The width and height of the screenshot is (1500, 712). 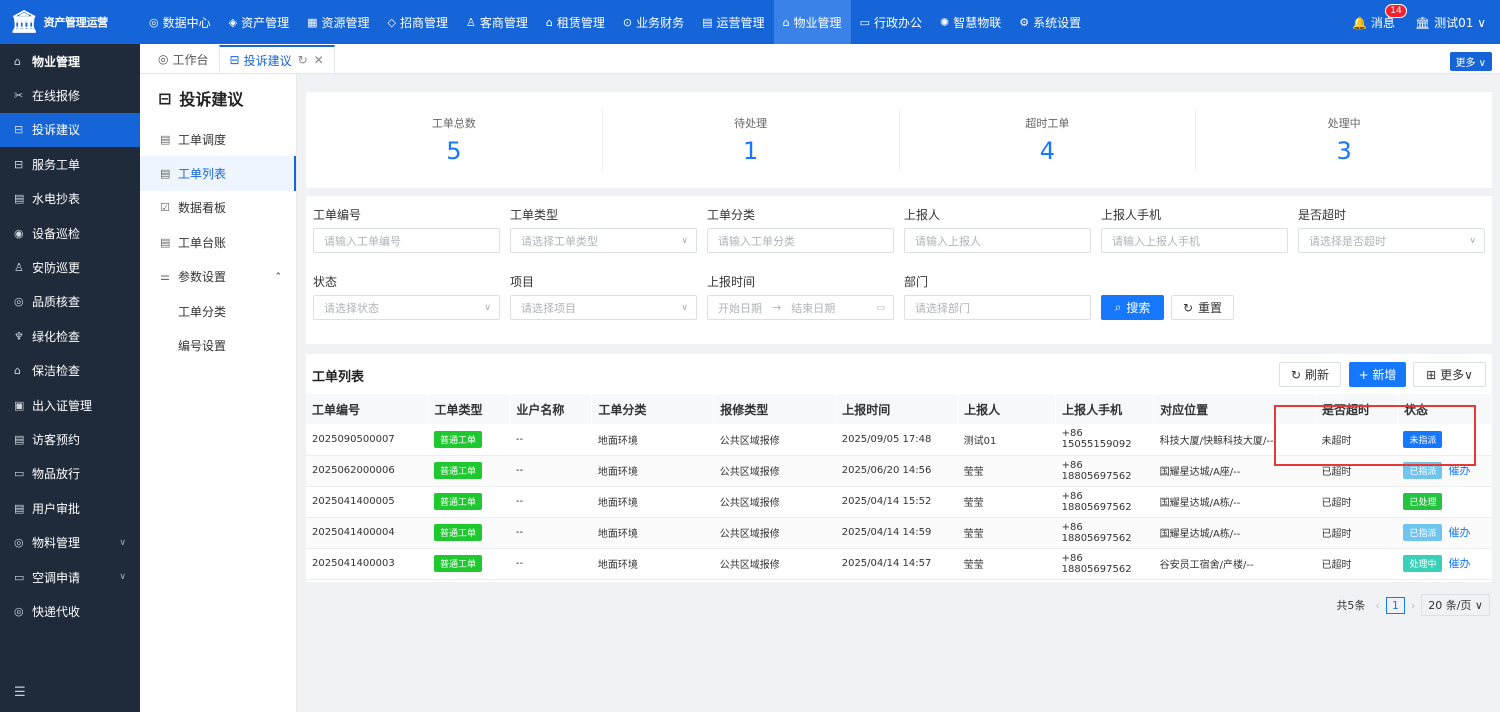 I want to click on sidebar-item-16: ◎ 快递代收, so click(x=70, y=611).